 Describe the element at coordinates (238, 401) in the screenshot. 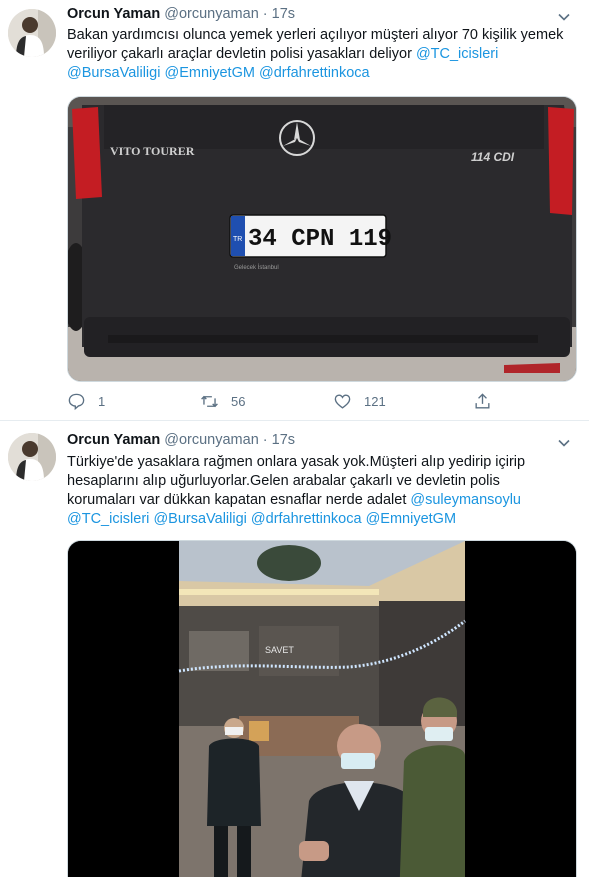

I see `retweet-count: 56` at that location.